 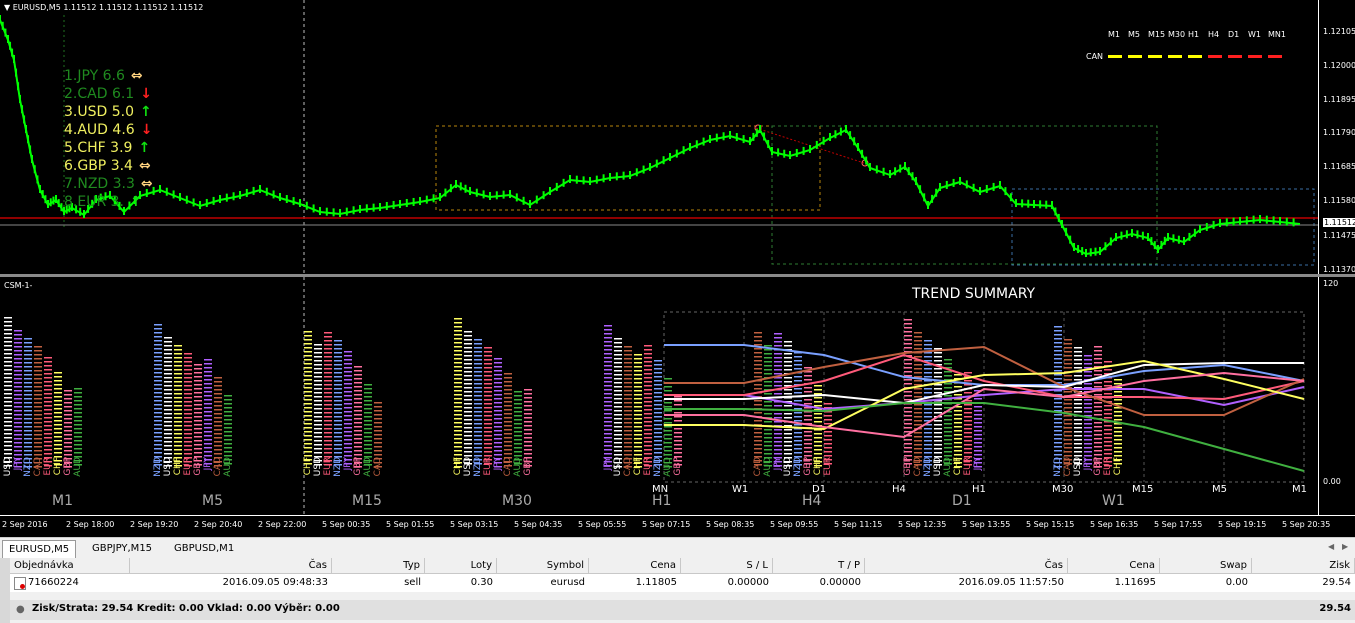 I want to click on terminal-cell: eurusd, so click(x=568, y=582).